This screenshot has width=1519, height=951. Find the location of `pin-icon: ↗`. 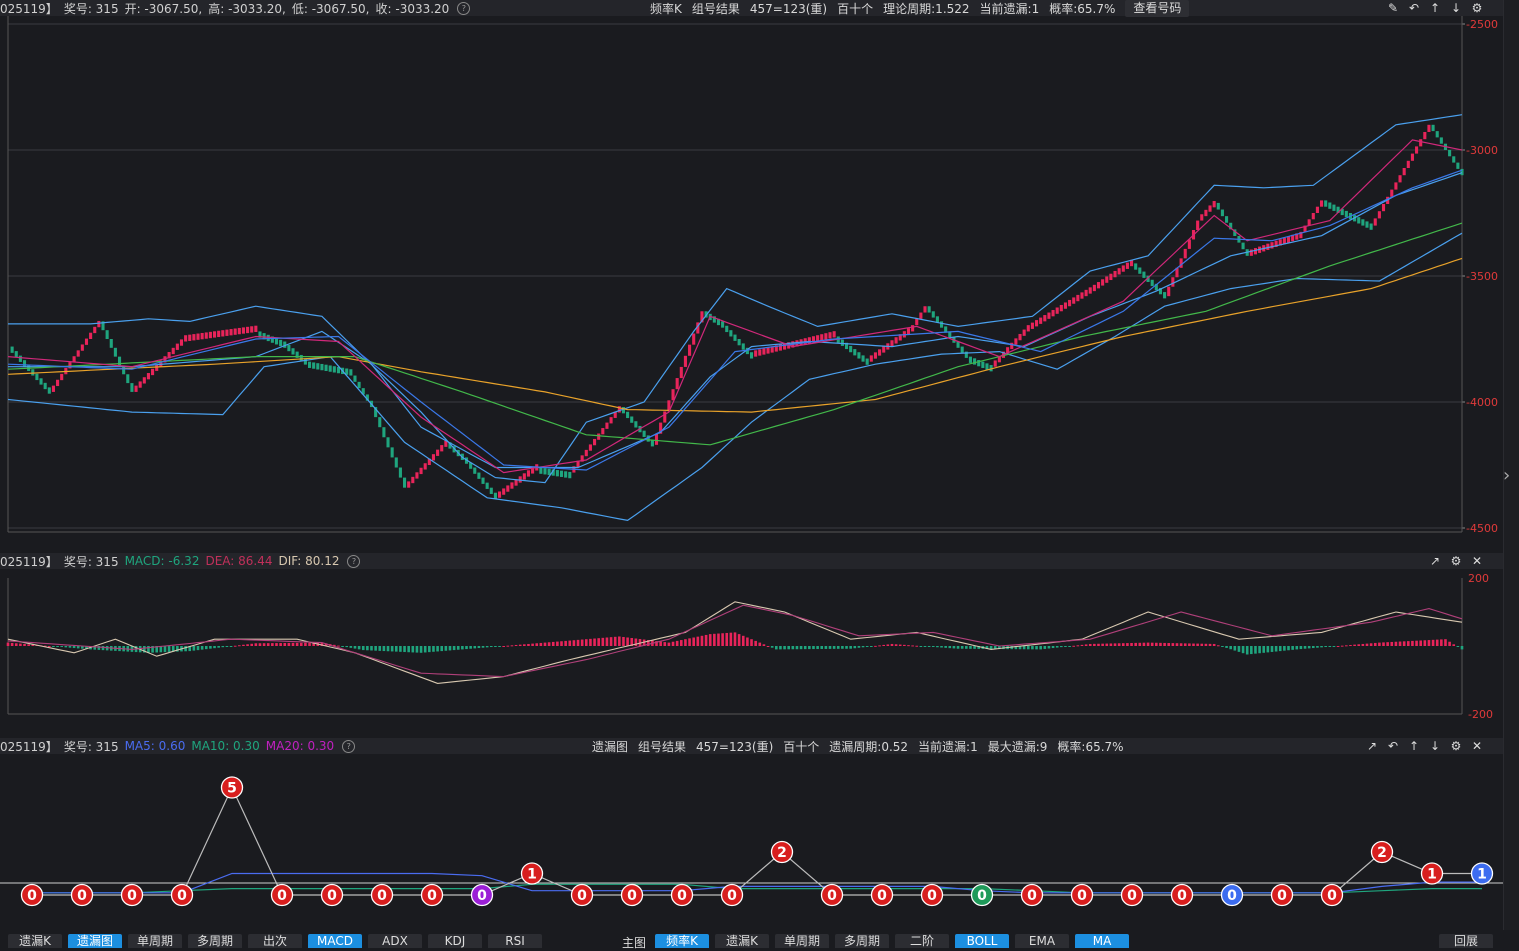

pin-icon: ↗ is located at coordinates (1435, 561).